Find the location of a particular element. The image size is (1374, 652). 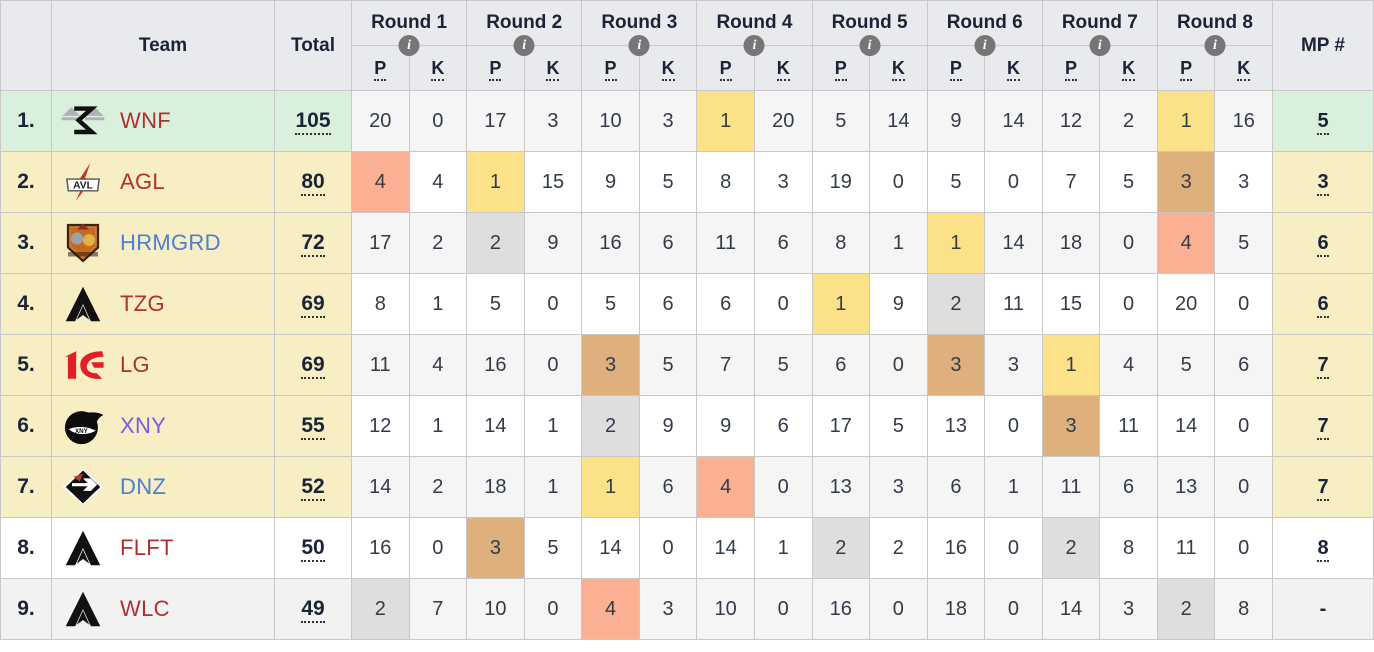

team-cell: WLC is located at coordinates (163, 609).